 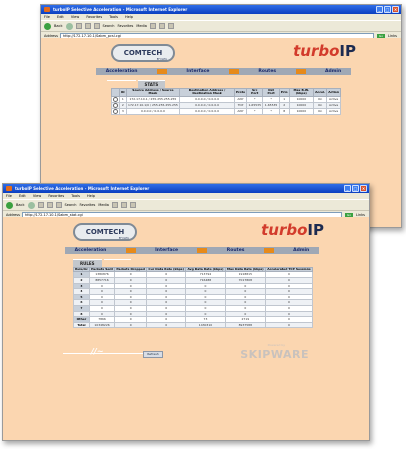 I want to click on col-packets-dropped: Packets Dropped, so click(x=131, y=269).